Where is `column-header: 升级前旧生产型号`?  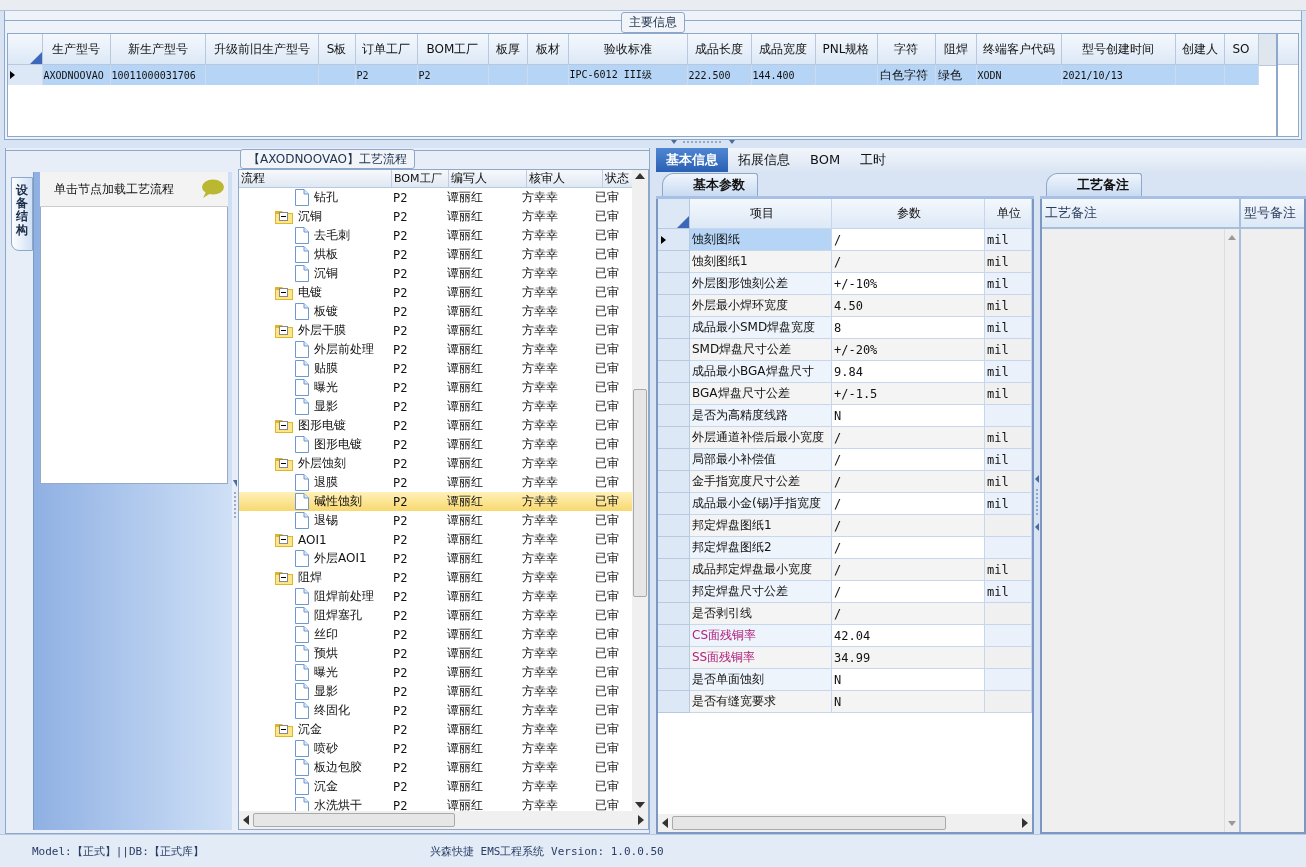 column-header: 升级前旧生产型号 is located at coordinates (261, 49).